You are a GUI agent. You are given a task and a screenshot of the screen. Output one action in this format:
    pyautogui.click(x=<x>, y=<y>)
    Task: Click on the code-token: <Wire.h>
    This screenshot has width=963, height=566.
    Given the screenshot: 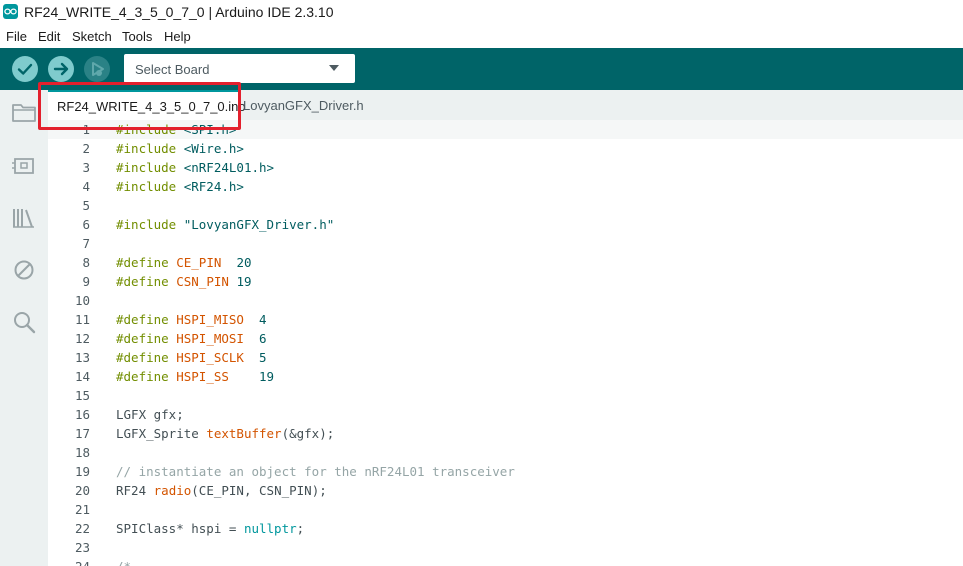 What is the action you would take?
    pyautogui.click(x=213, y=148)
    